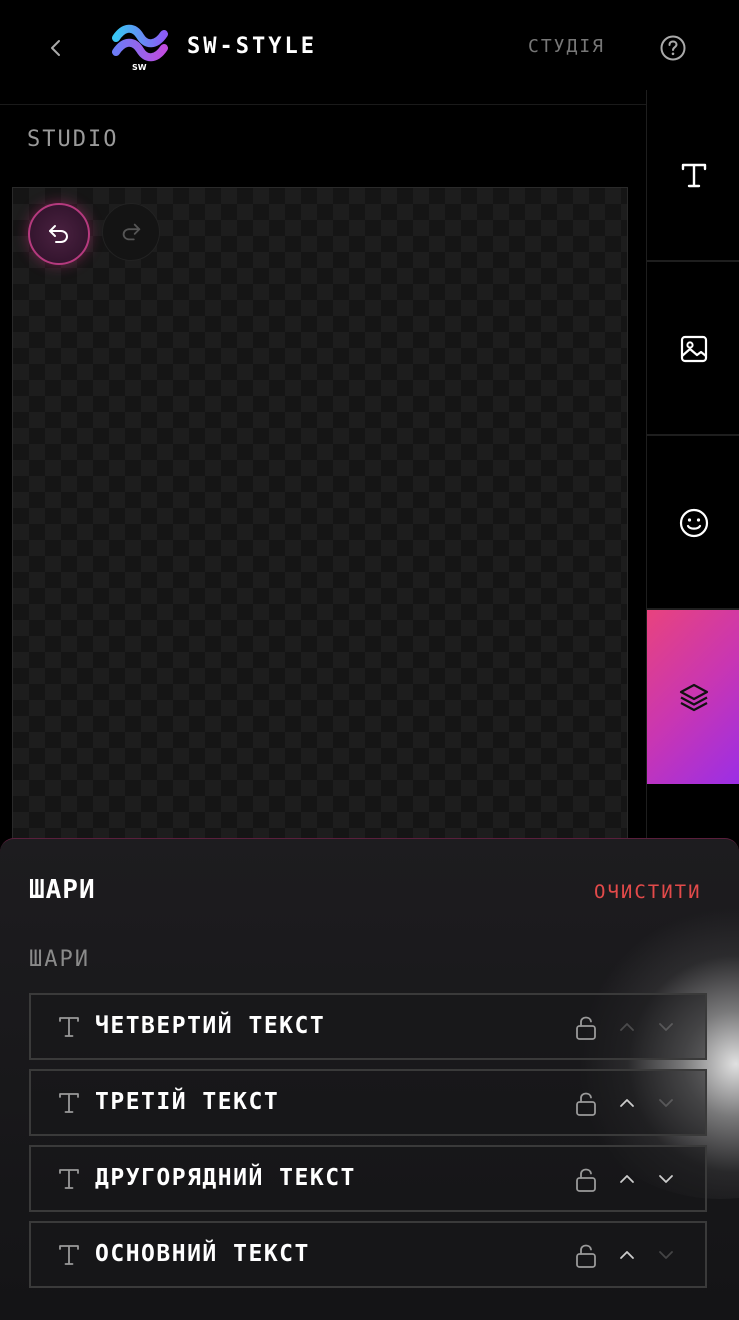  What do you see at coordinates (252, 46) in the screenshot?
I see `brand-name: SW-STYLE` at bounding box center [252, 46].